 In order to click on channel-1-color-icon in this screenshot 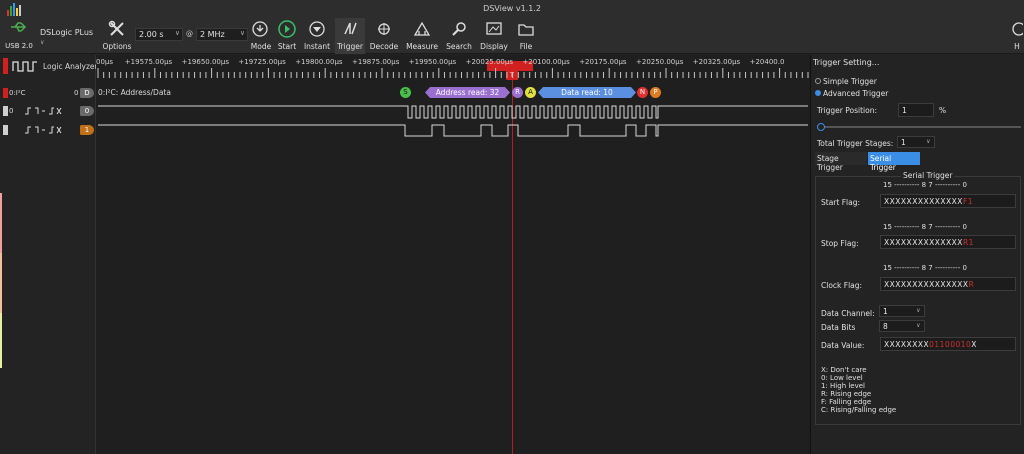, I will do `click(5, 130)`.